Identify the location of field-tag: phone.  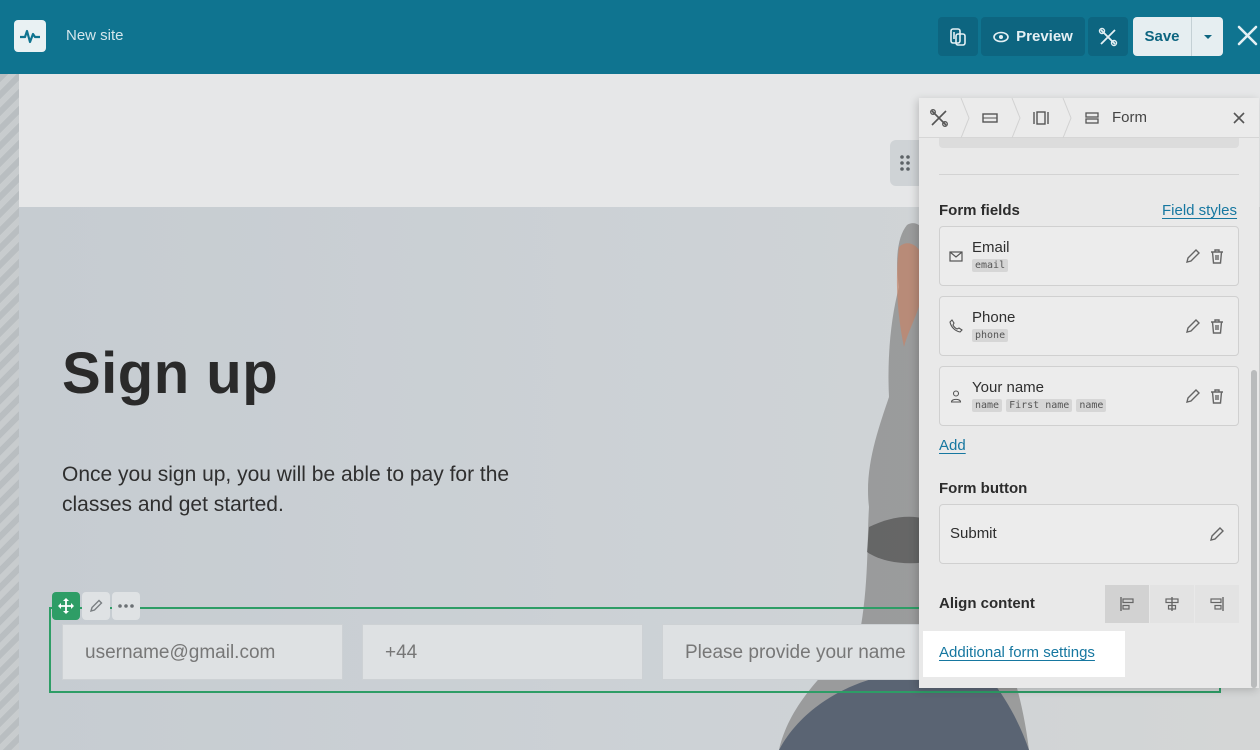
(990, 335).